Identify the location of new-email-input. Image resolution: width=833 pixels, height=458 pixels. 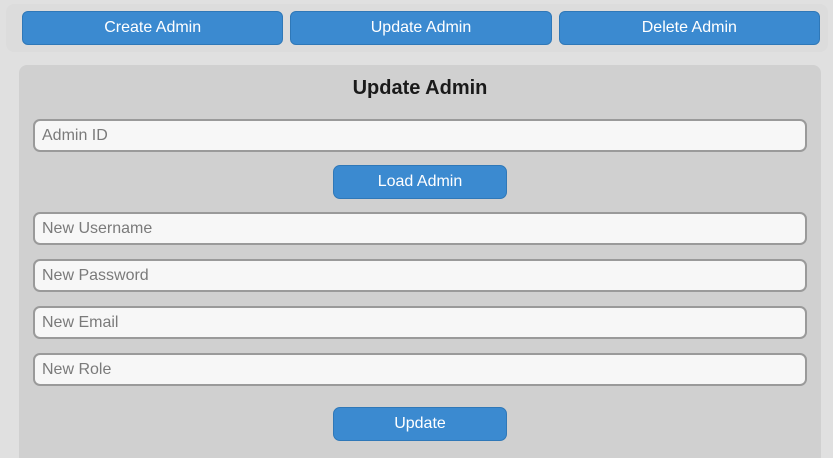
(420, 322).